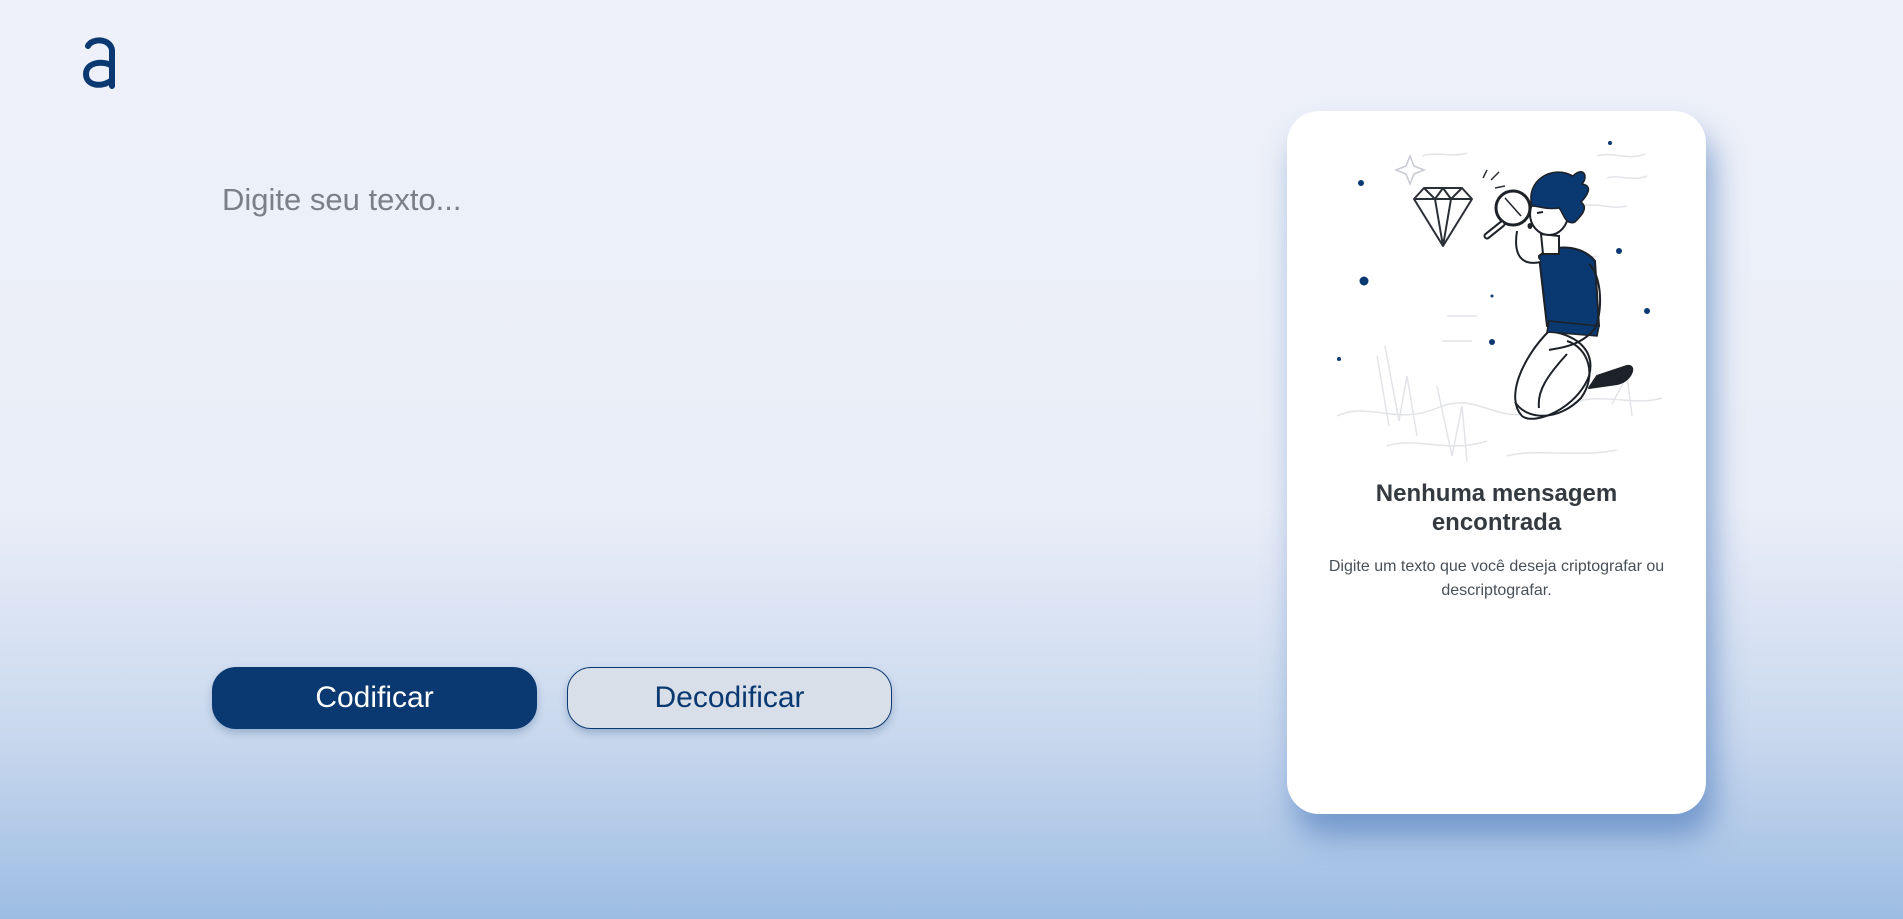 Image resolution: width=1903 pixels, height=919 pixels. I want to click on magnifier-diamond-illustration, so click(1499, 301).